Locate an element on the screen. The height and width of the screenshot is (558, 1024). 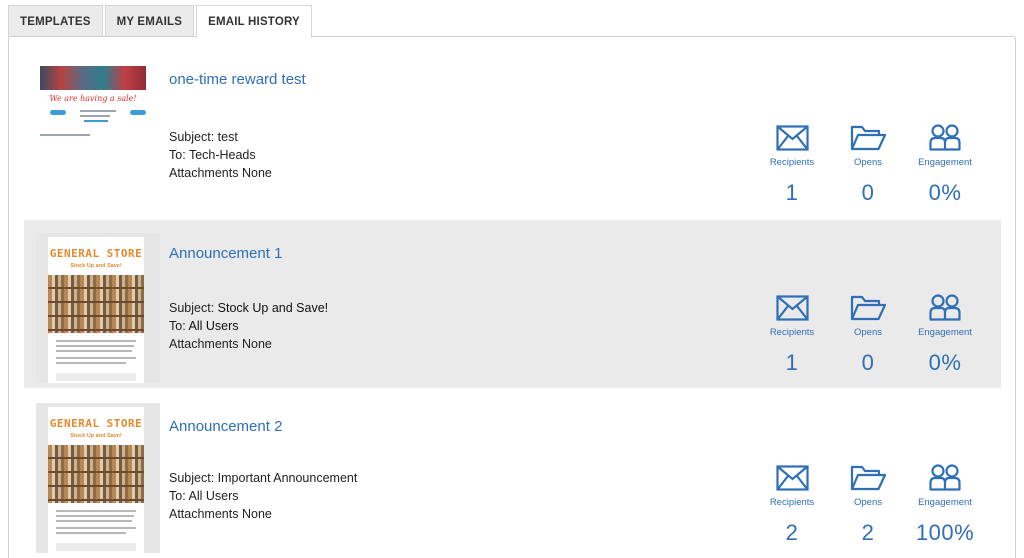
to-value: Tech-Heads is located at coordinates (222, 155).